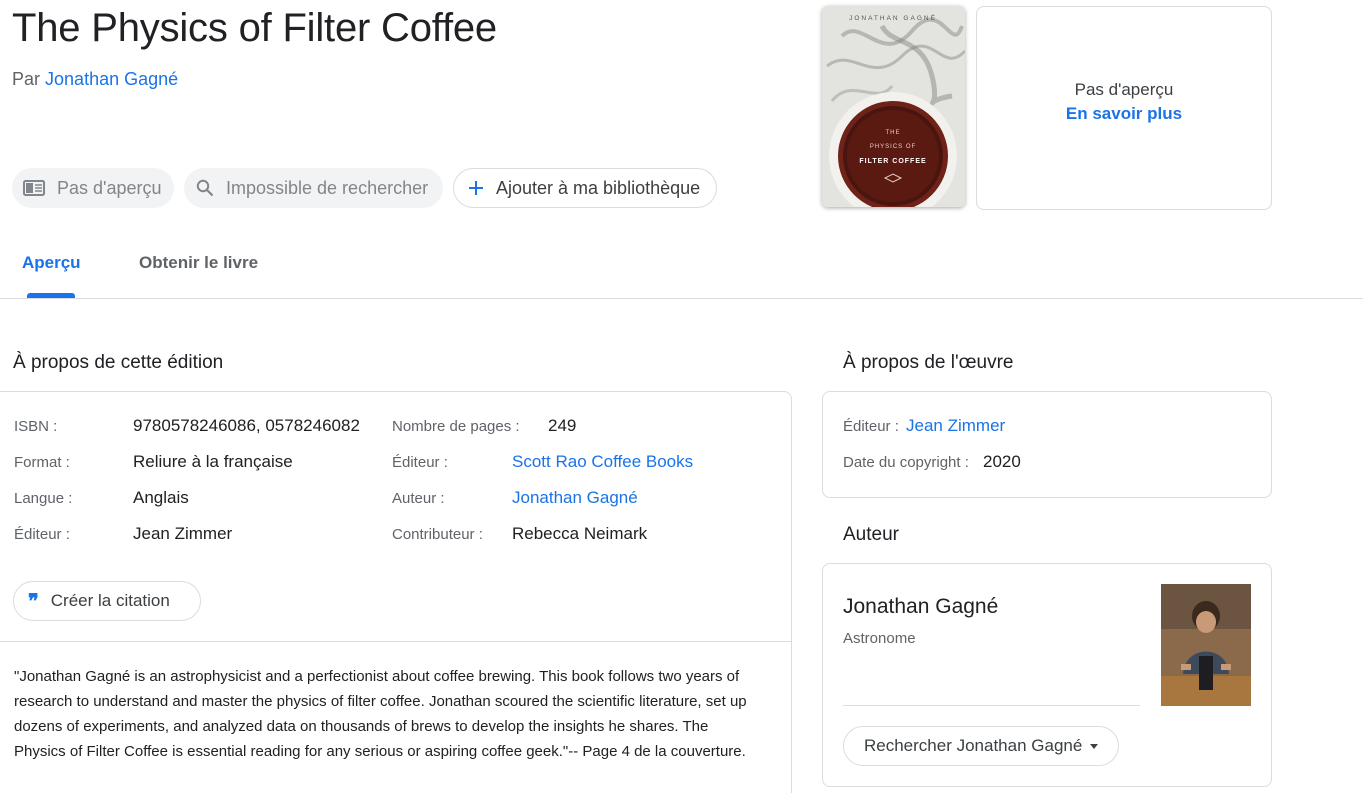  Describe the element at coordinates (395, 641) in the screenshot. I see `edition-divider` at that location.